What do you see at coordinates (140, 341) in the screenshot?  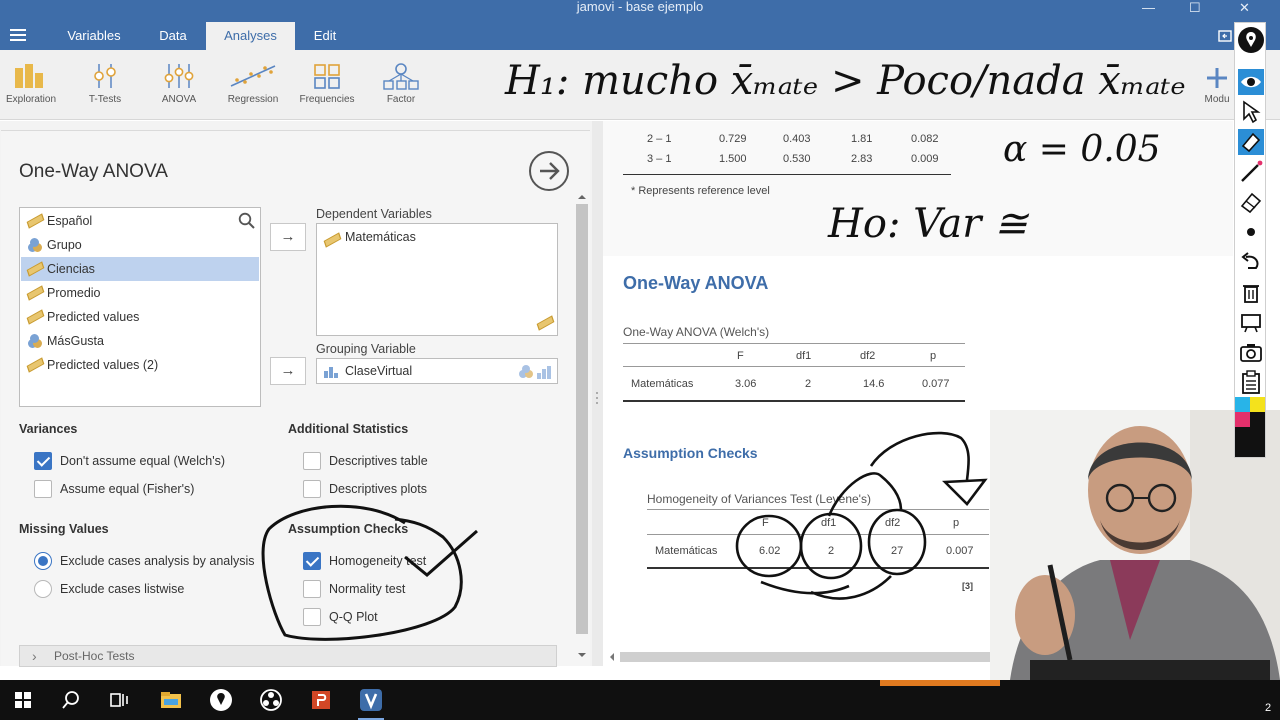 I see `variable-item-masgusta: MásGusta` at bounding box center [140, 341].